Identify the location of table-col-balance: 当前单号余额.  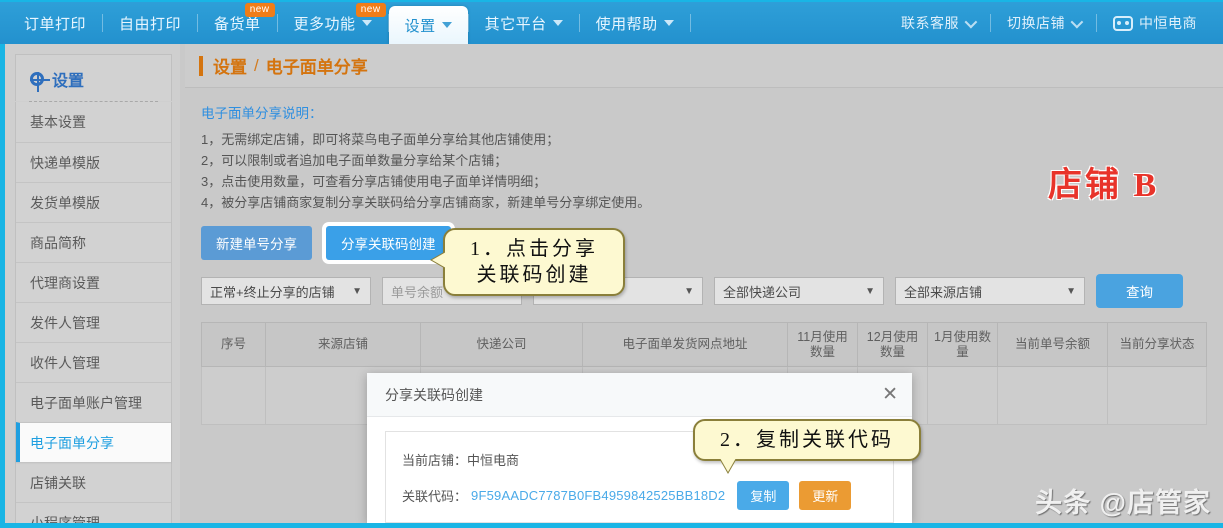
(1052, 344).